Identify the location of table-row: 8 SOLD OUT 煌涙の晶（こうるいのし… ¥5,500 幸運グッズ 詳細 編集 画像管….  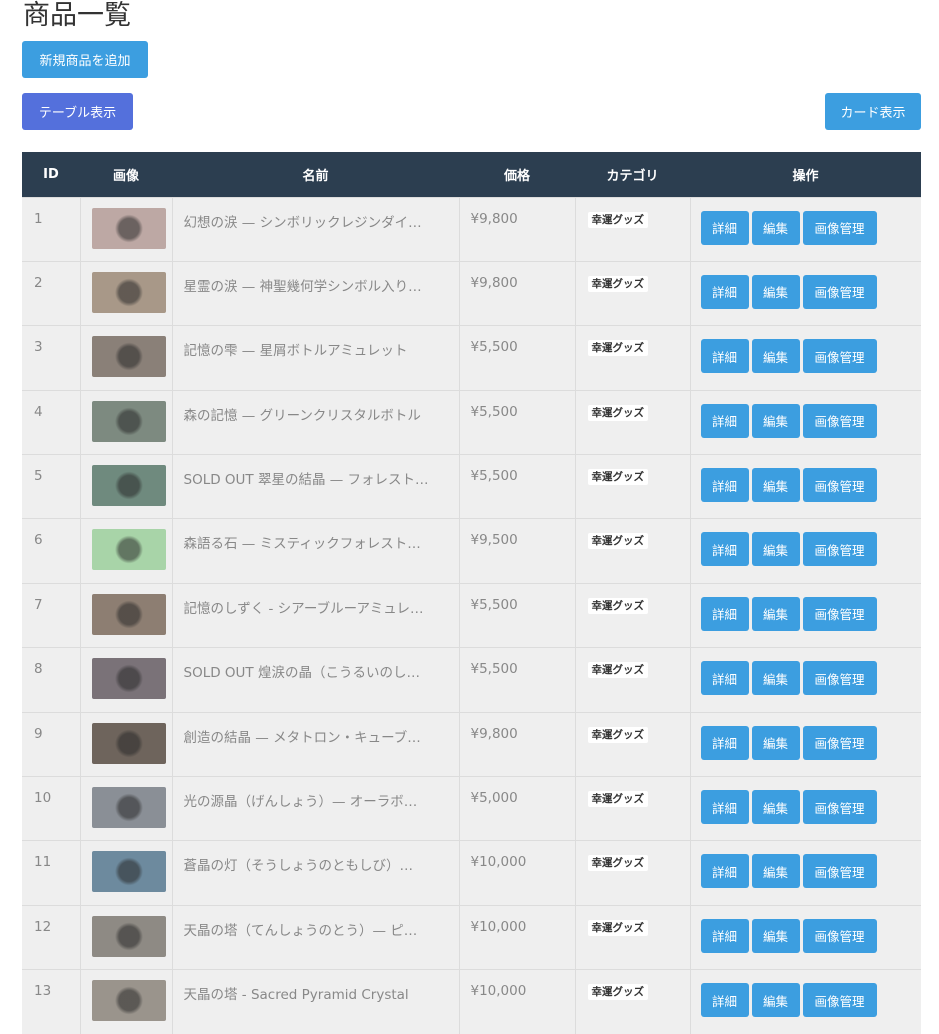
(471, 680).